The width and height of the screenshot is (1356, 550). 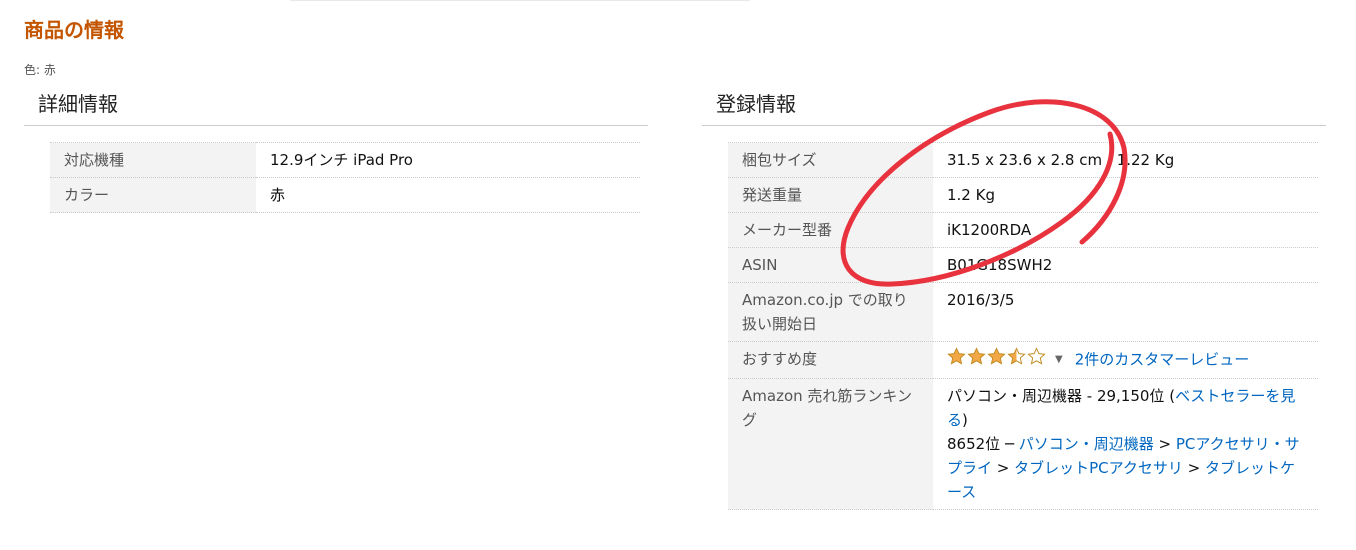 I want to click on ranking-category-rank: 8652位 ─, so click(x=983, y=444).